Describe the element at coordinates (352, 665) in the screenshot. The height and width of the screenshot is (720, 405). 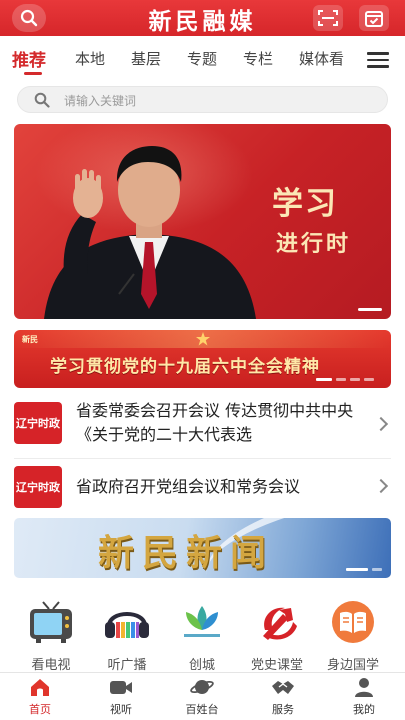
I see `service-label: 身边国学` at that location.